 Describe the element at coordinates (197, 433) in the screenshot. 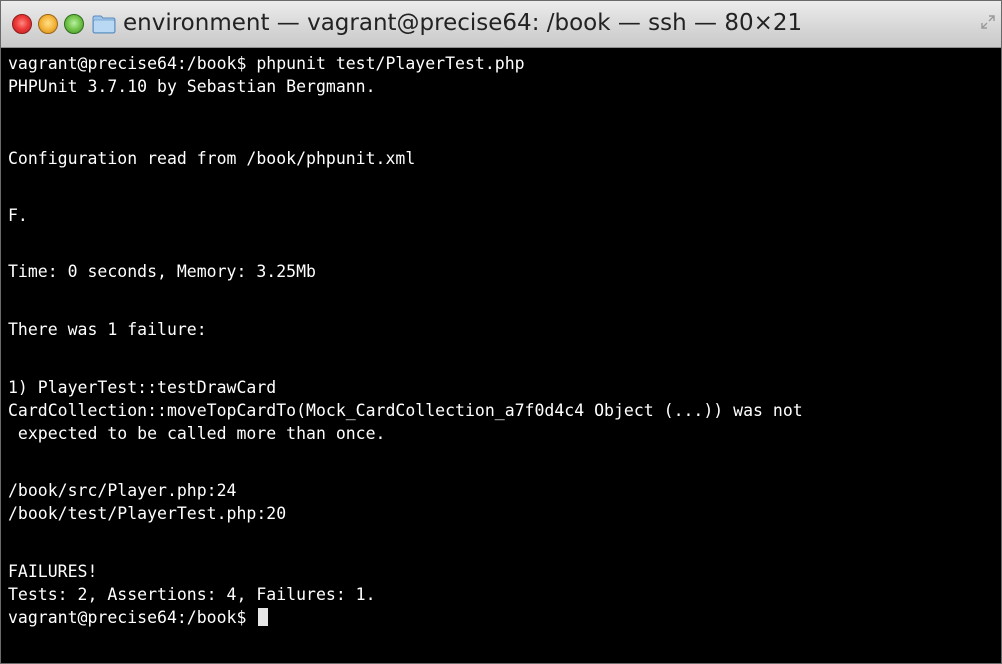

I see `terminal-line: expected to be called more than once.` at that location.